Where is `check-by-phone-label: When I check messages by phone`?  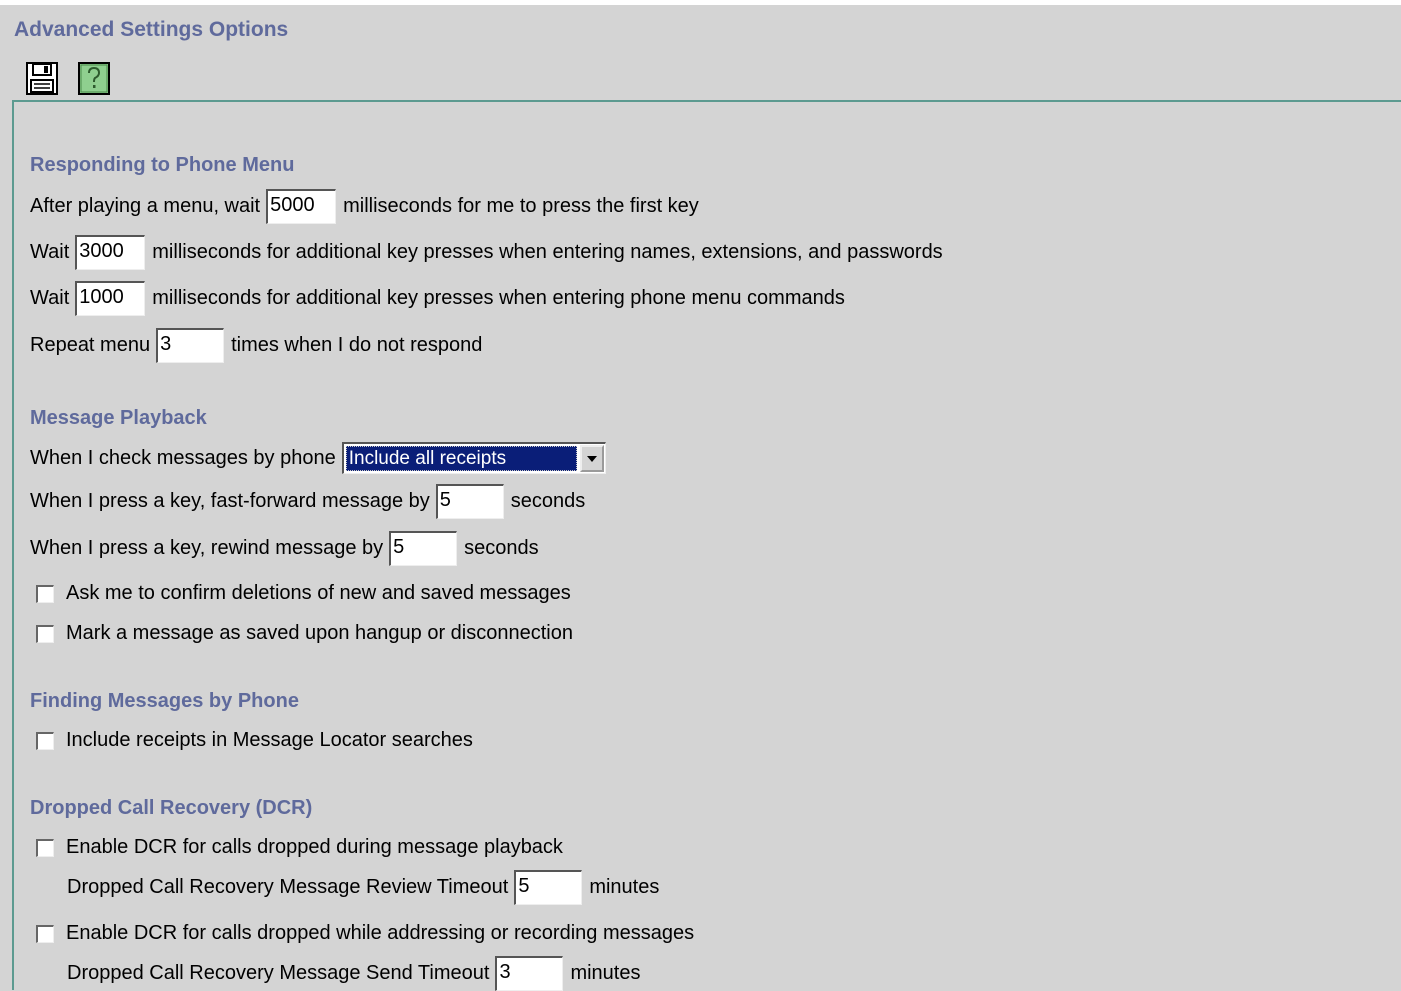 check-by-phone-label: When I check messages by phone is located at coordinates (183, 457).